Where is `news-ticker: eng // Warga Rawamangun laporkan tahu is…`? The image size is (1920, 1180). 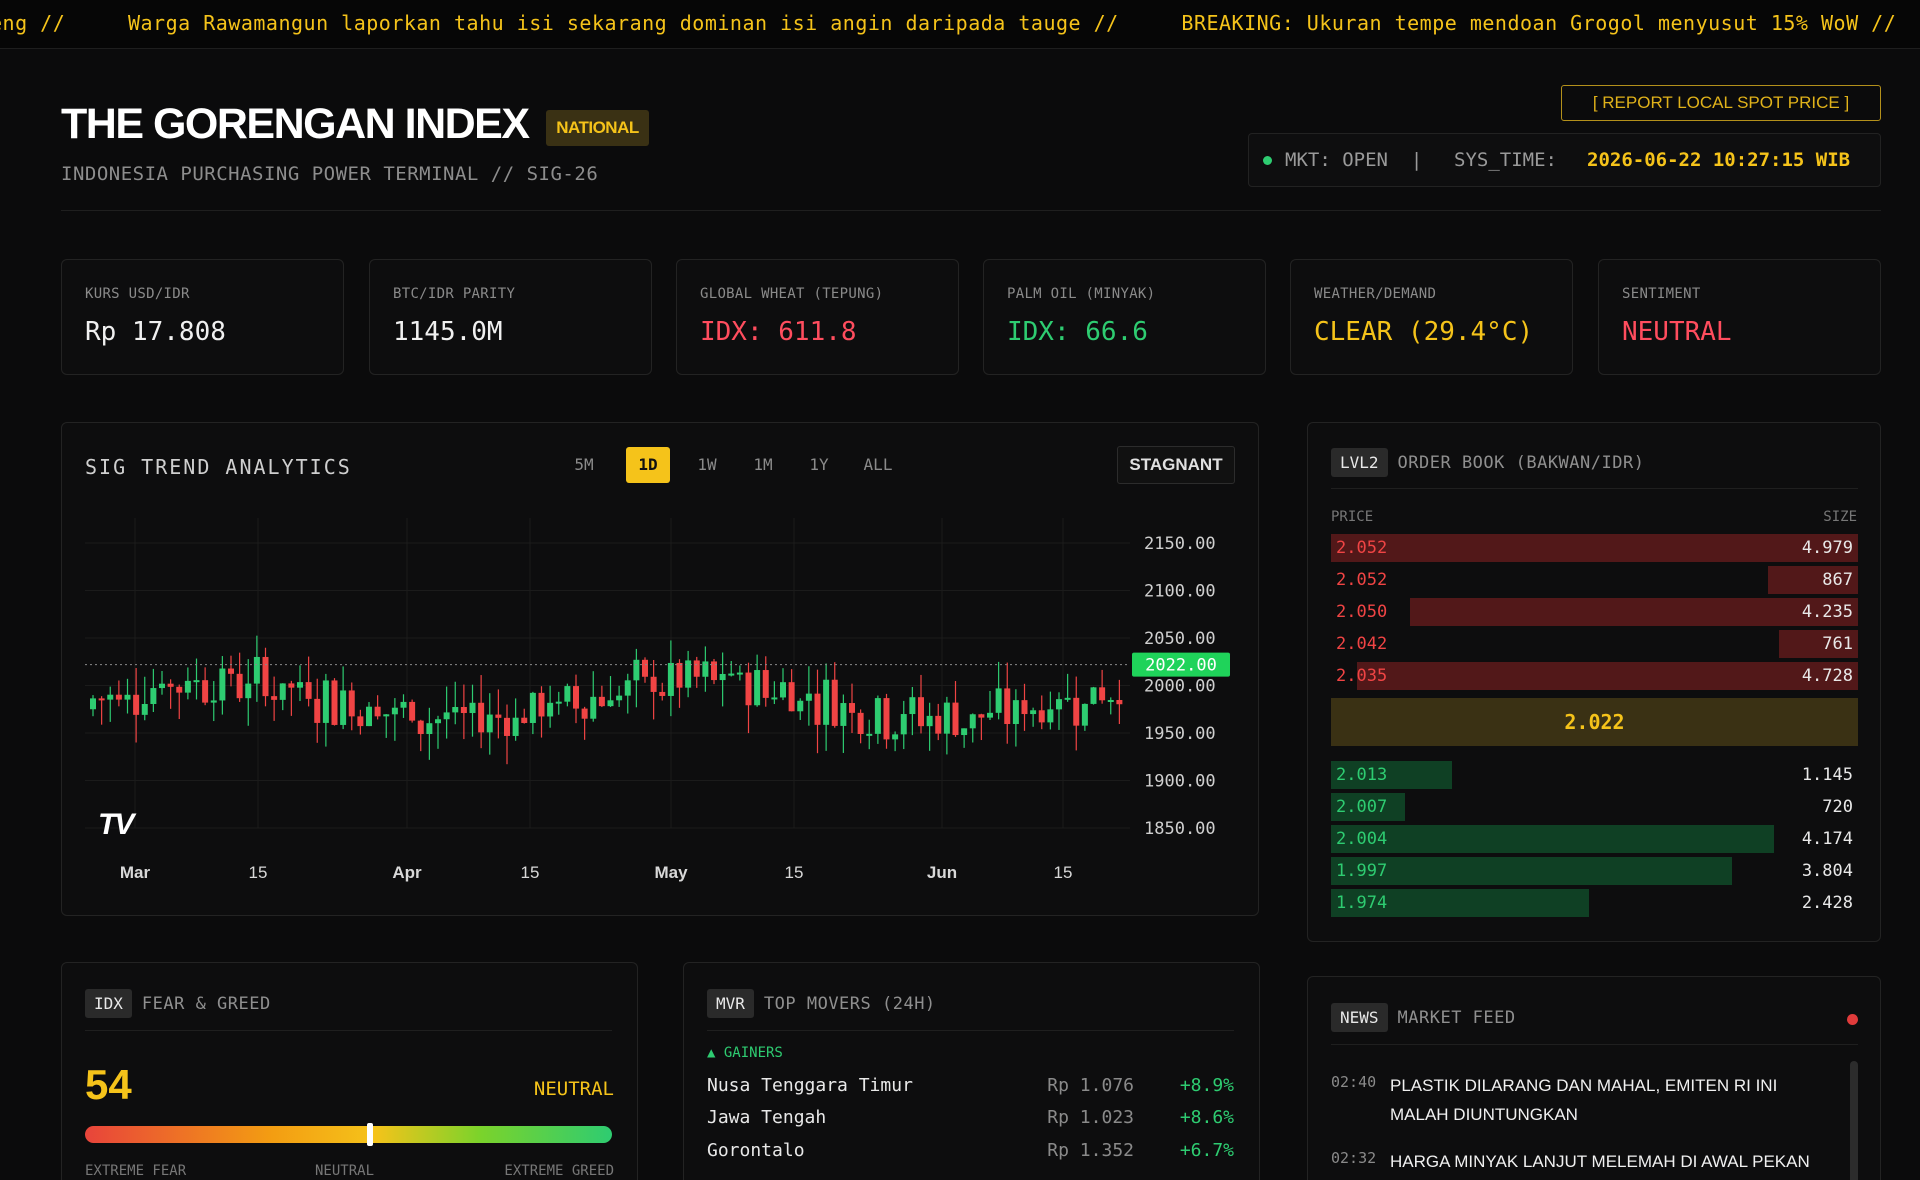 news-ticker: eng // Warga Rawamangun laporkan tahu is… is located at coordinates (960, 24).